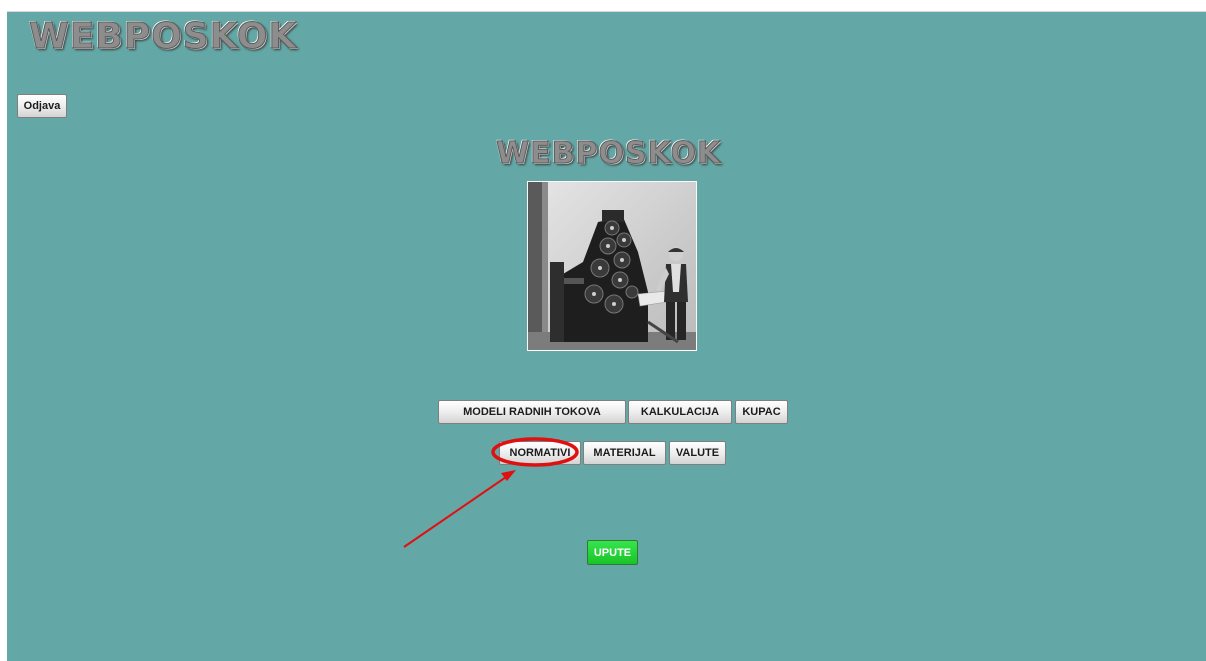 This screenshot has height=661, width=1206. Describe the element at coordinates (42, 106) in the screenshot. I see `logout-button: Odjava` at that location.